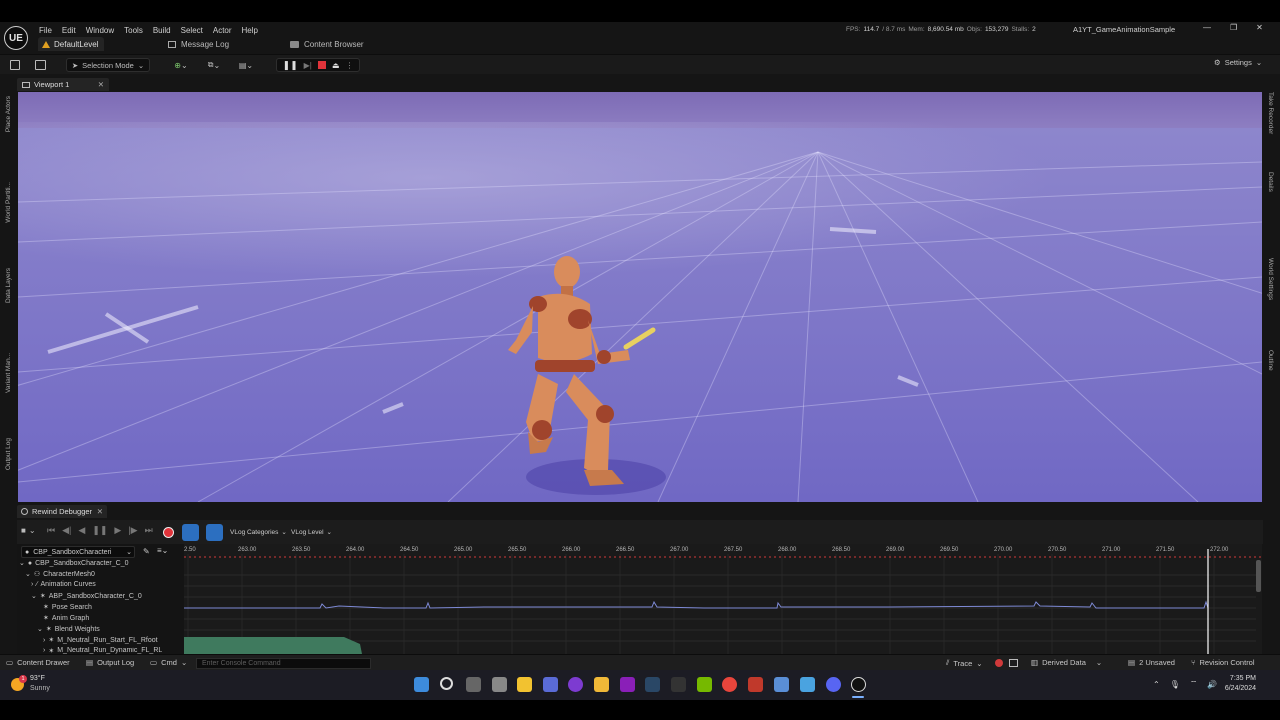 Image resolution: width=1280 pixels, height=720 pixels. I want to click on step-icon: ▶|, so click(308, 65).